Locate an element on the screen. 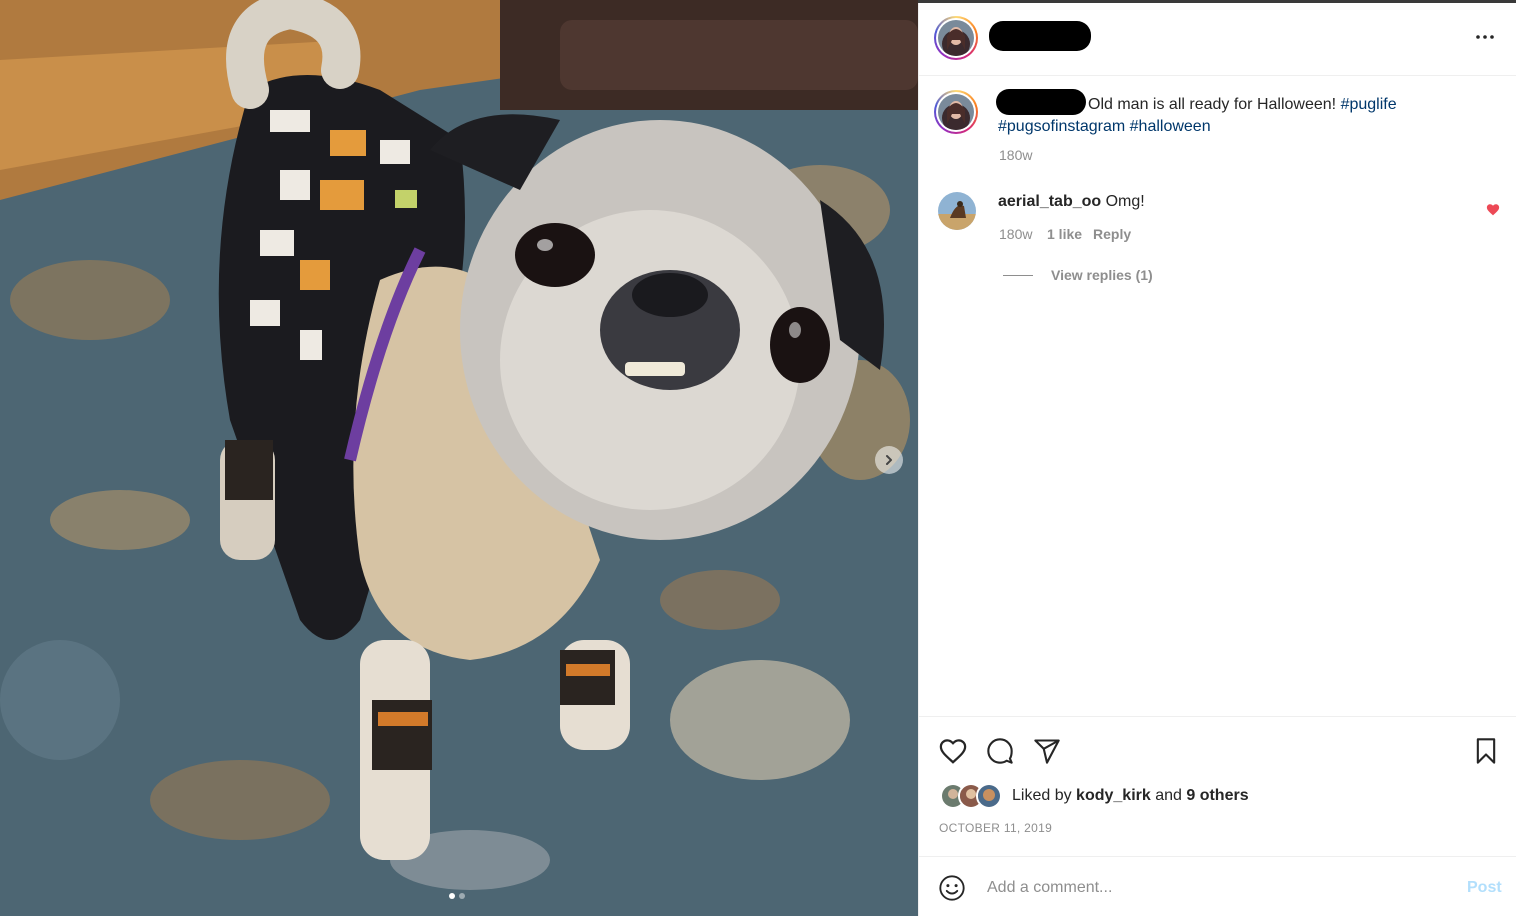  hashtag-link: #pugsofinstagram is located at coordinates (1061, 126).